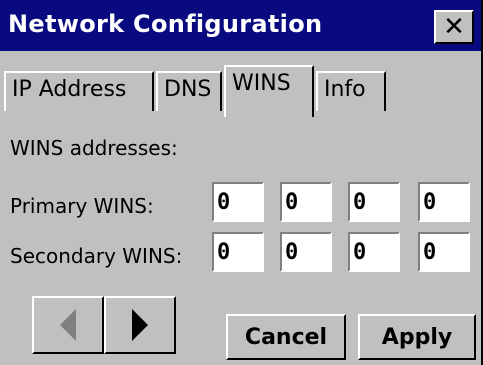 The image size is (483, 365). I want to click on tab-ip-address: IP Address, so click(79, 91).